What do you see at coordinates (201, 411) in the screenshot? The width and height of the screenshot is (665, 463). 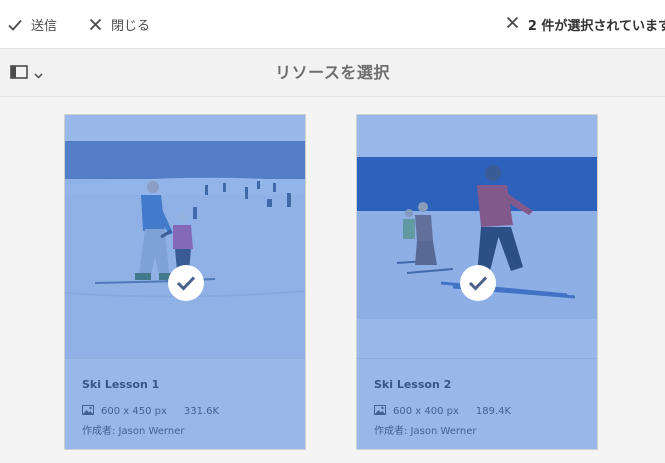 I see `asset-file-size: 331.6K` at bounding box center [201, 411].